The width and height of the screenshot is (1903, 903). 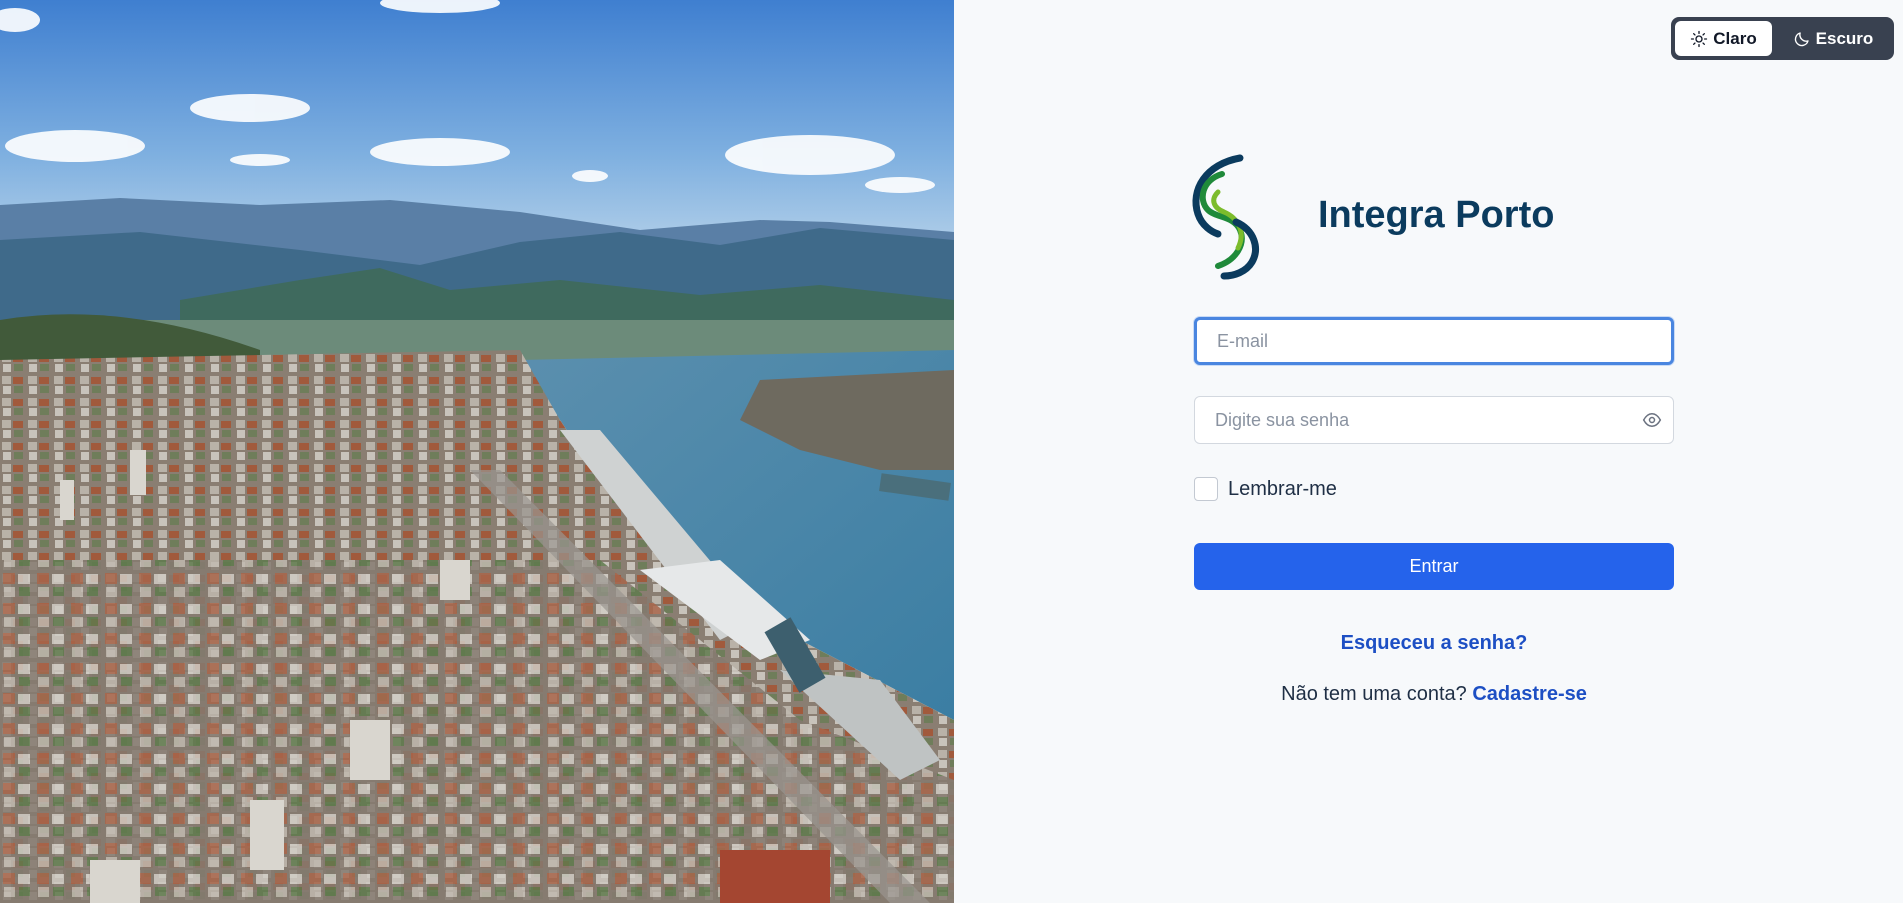 I want to click on signup-line: Não tem uma conta? Cadastre-se, so click(x=1434, y=694).